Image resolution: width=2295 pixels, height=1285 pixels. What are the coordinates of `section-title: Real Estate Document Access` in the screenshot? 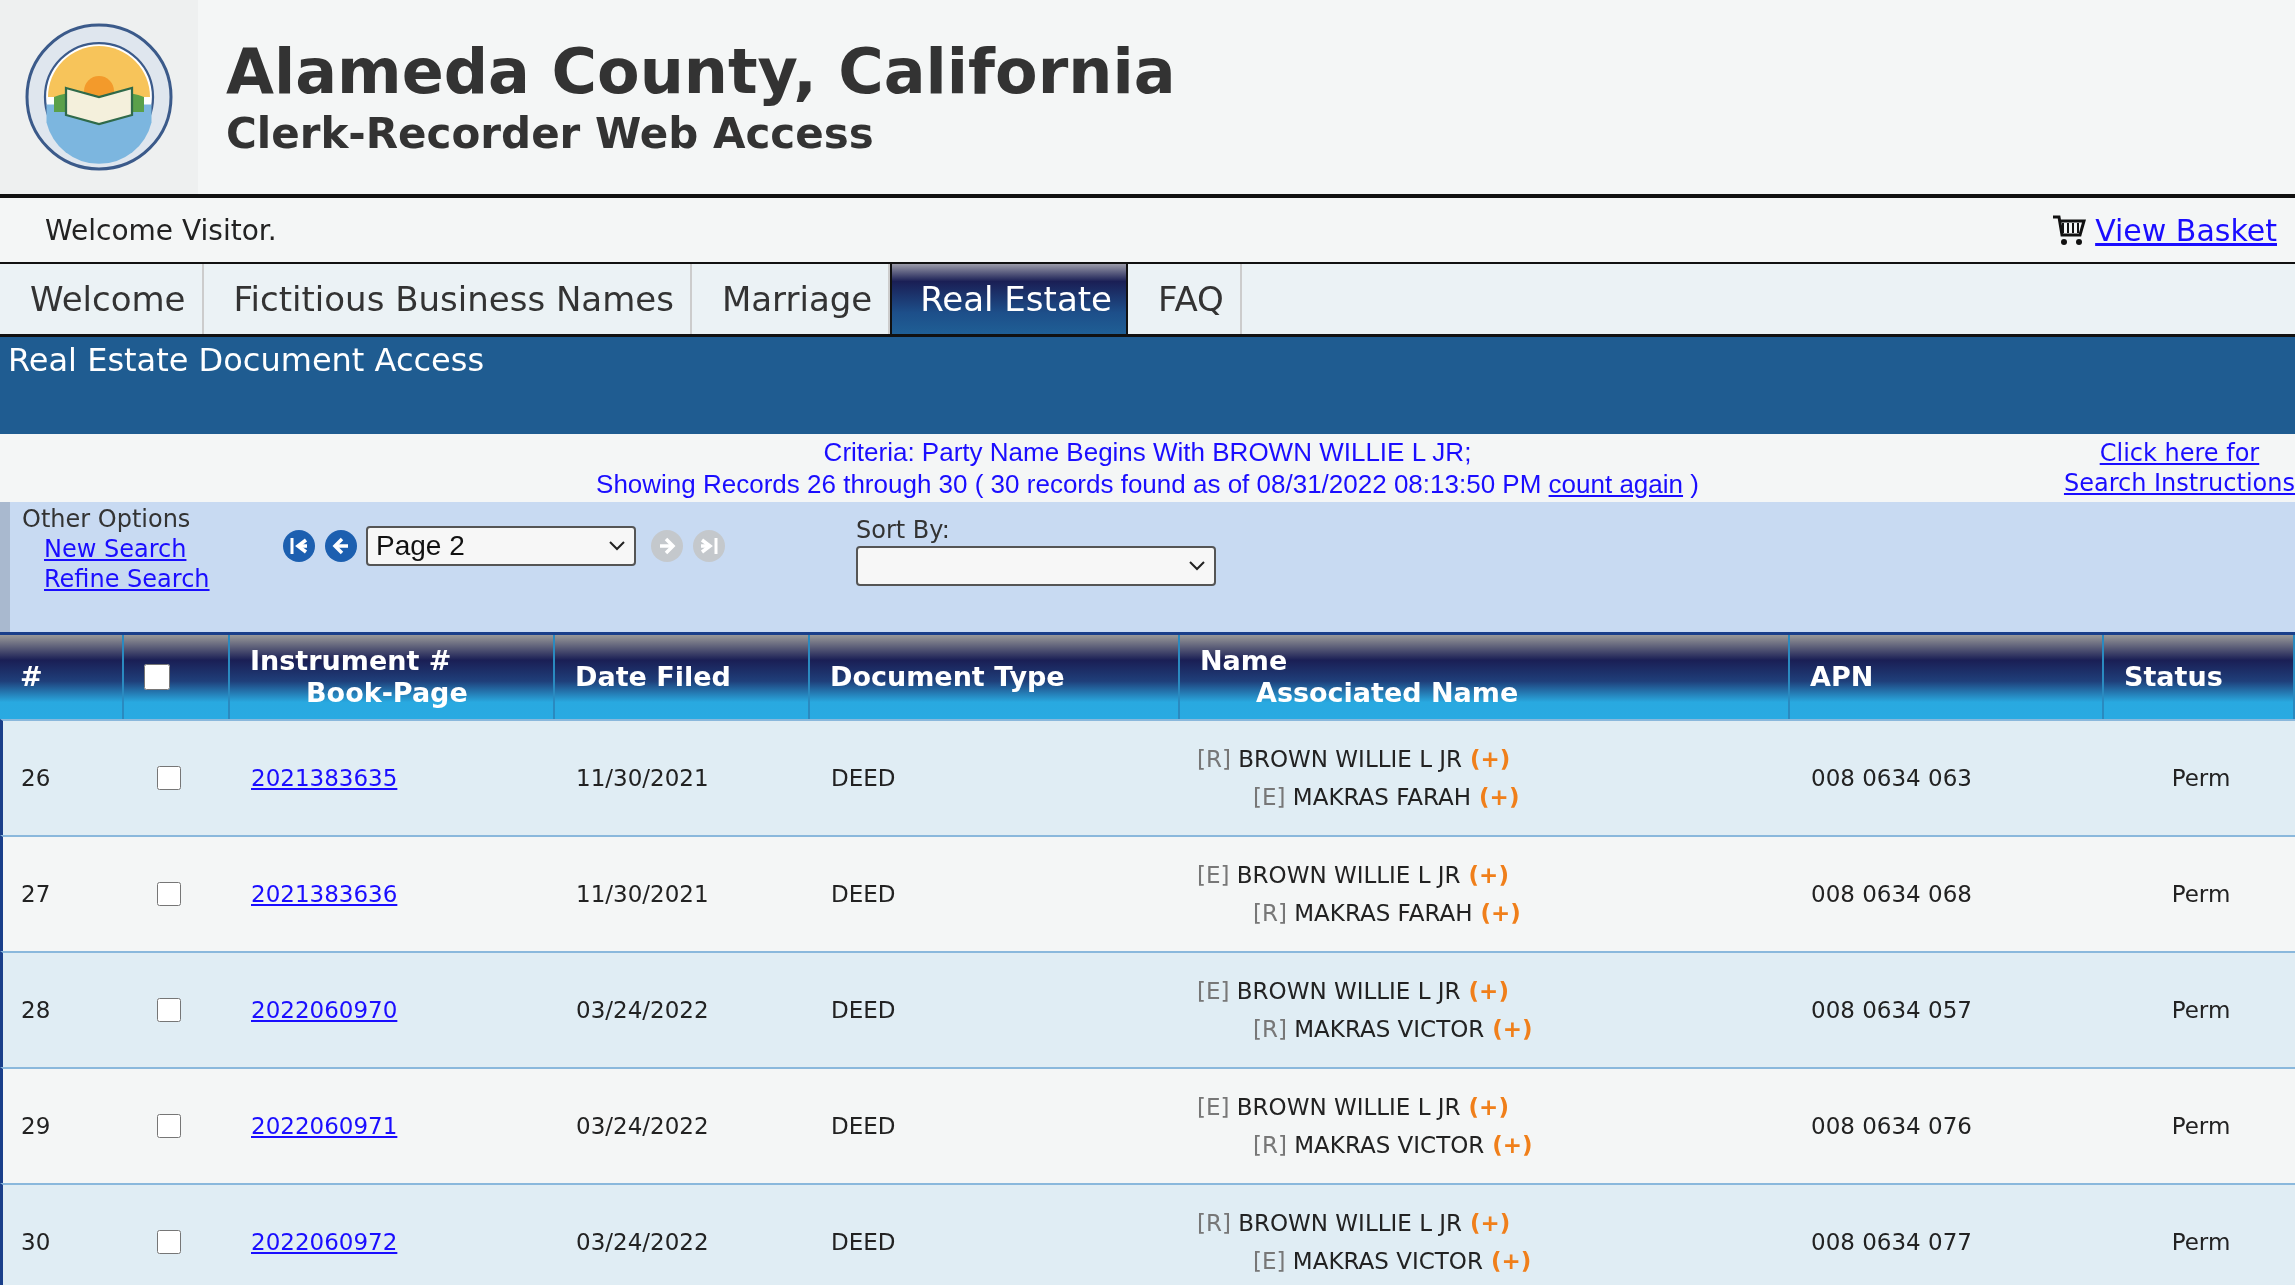 It's located at (246, 360).